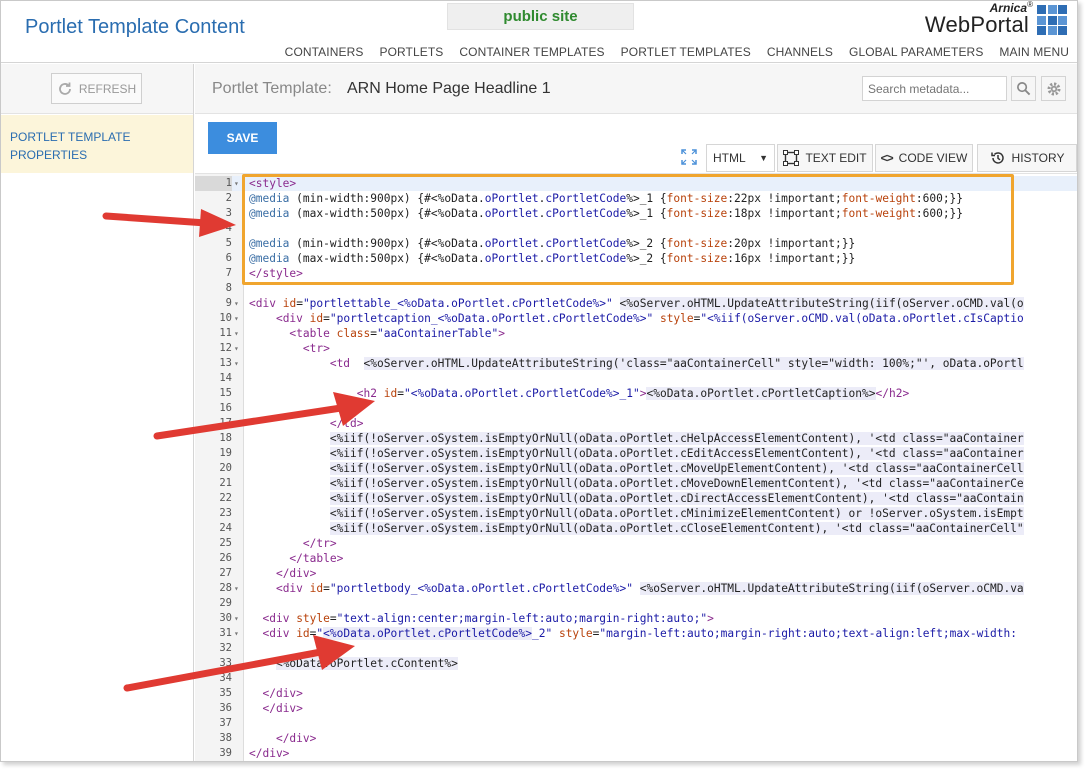 The image size is (1087, 770). I want to click on text-edit-button: TEXT EDIT, so click(825, 158).